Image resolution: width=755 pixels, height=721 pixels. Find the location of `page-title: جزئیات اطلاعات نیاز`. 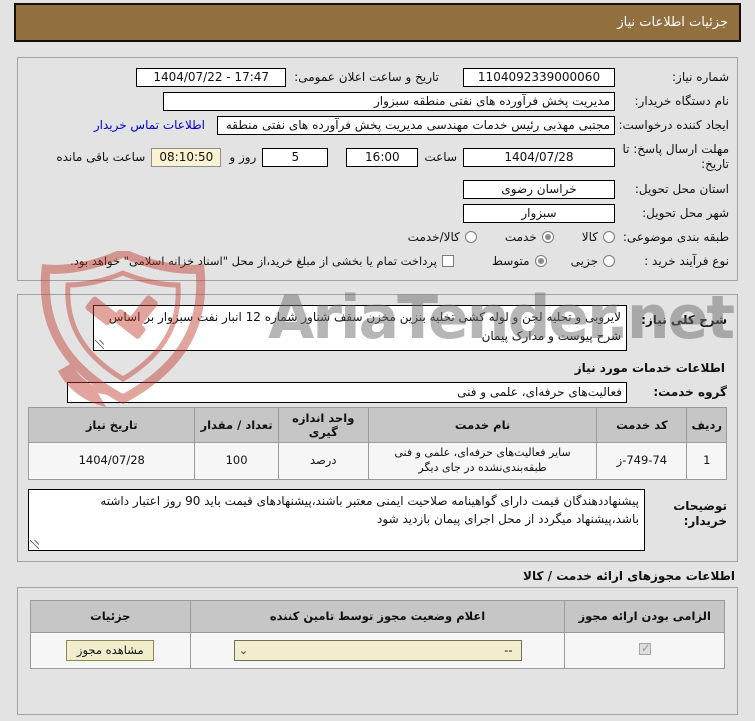

page-title: جزئیات اطلاعات نیاز is located at coordinates (672, 22).